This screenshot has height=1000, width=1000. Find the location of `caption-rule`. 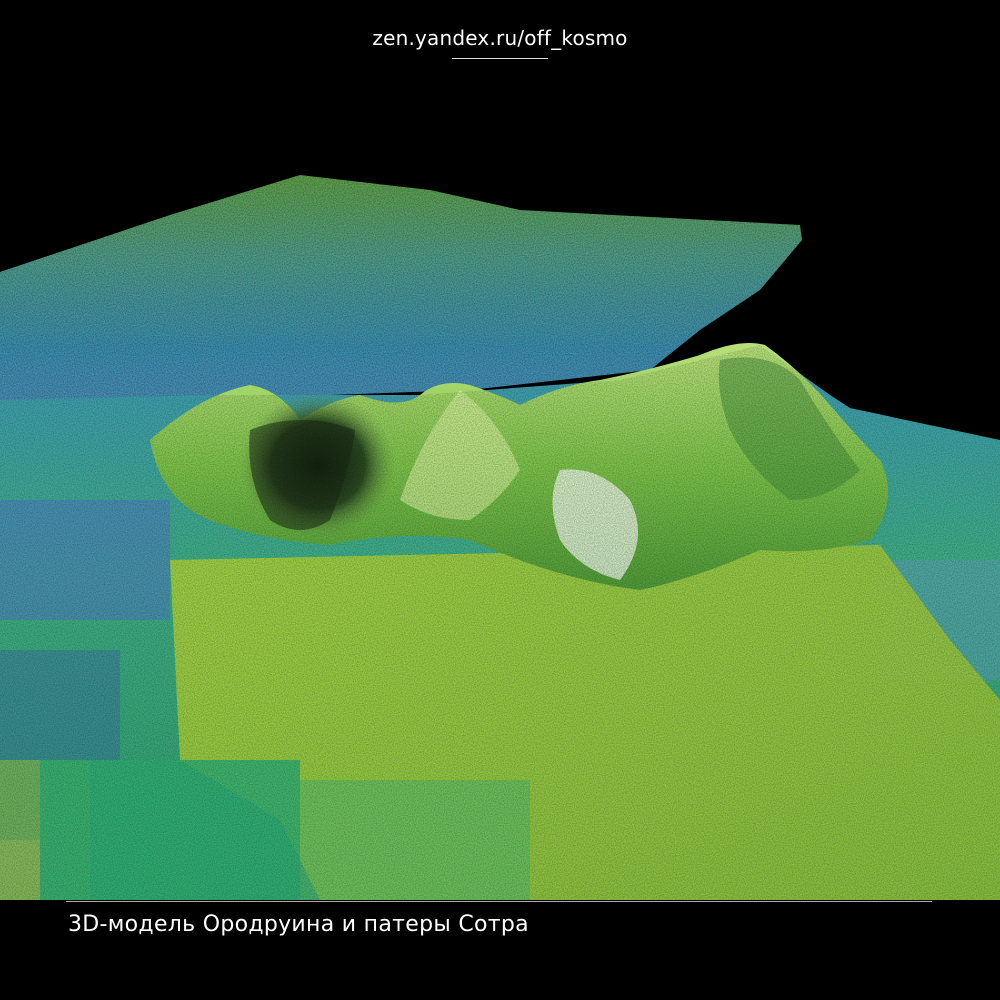

caption-rule is located at coordinates (499, 901).